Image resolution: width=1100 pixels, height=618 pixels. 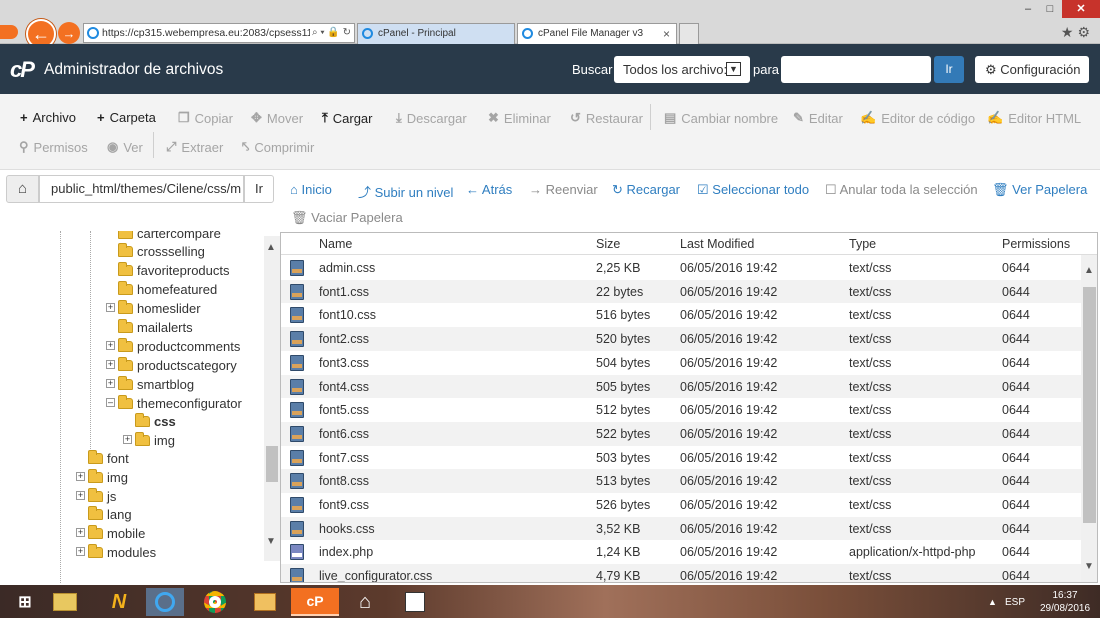 I want to click on tab-close-icon: ×, so click(x=666, y=34).